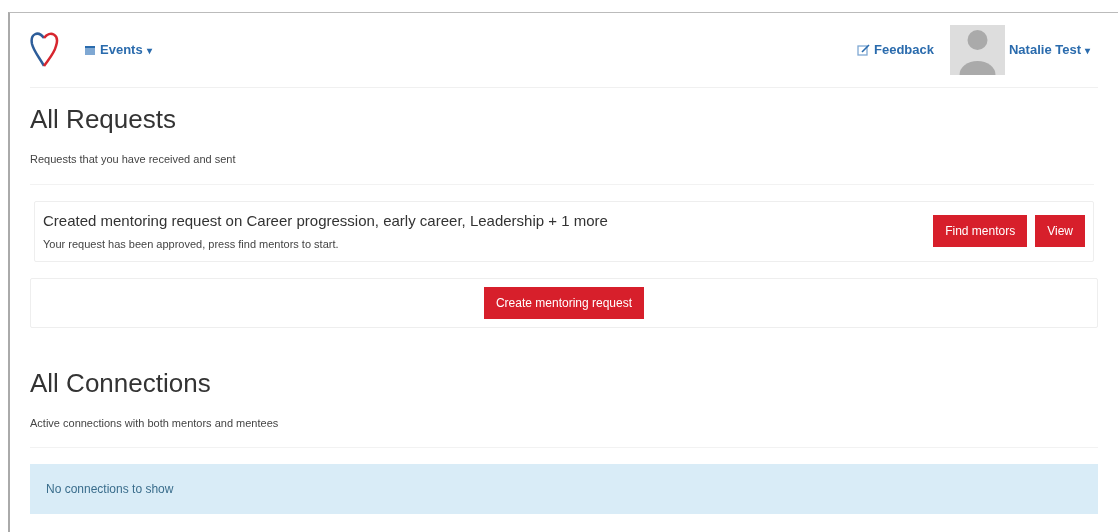  Describe the element at coordinates (121, 383) in the screenshot. I see `page-heading: All Connections` at that location.